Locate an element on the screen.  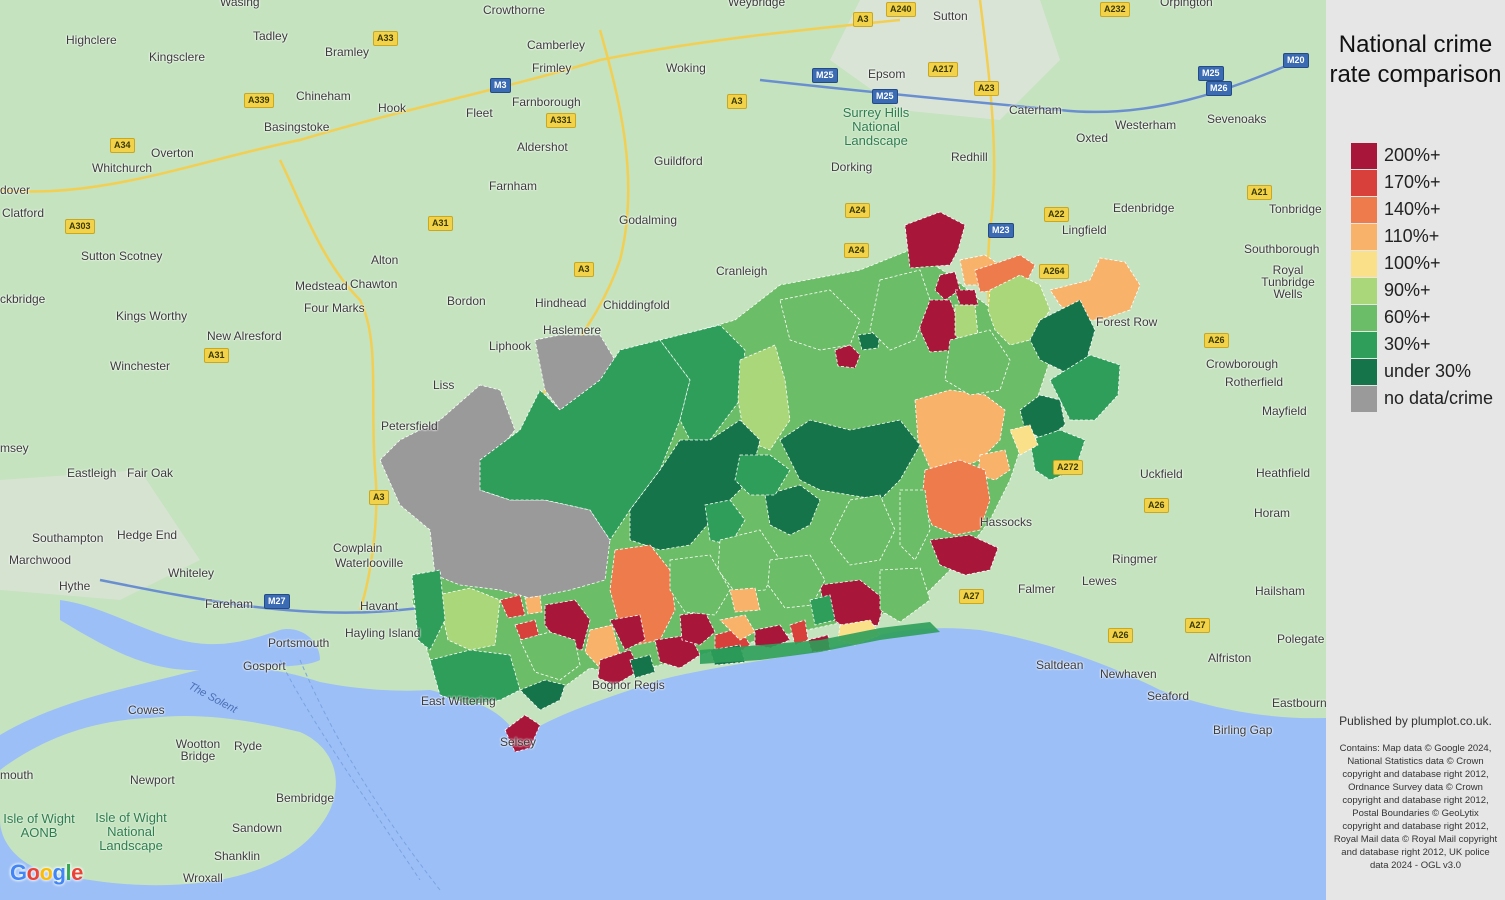
place-label: Cranleigh is located at coordinates (742, 271).